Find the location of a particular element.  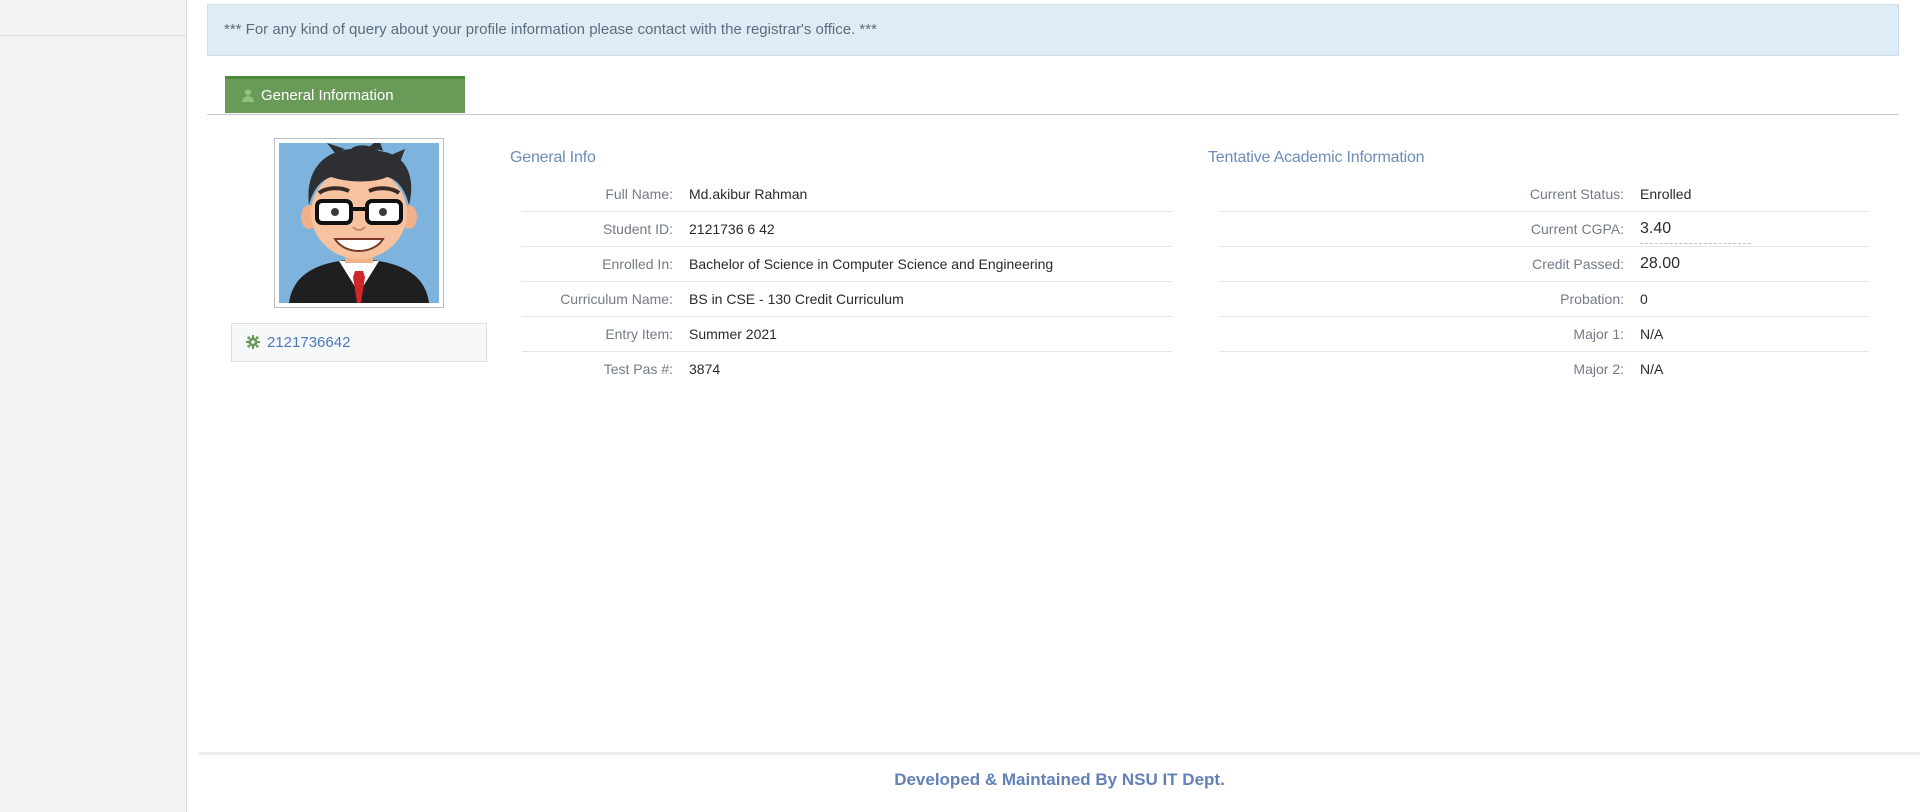

table-row: Full Name: Md.akibur Rahman is located at coordinates (847, 194).